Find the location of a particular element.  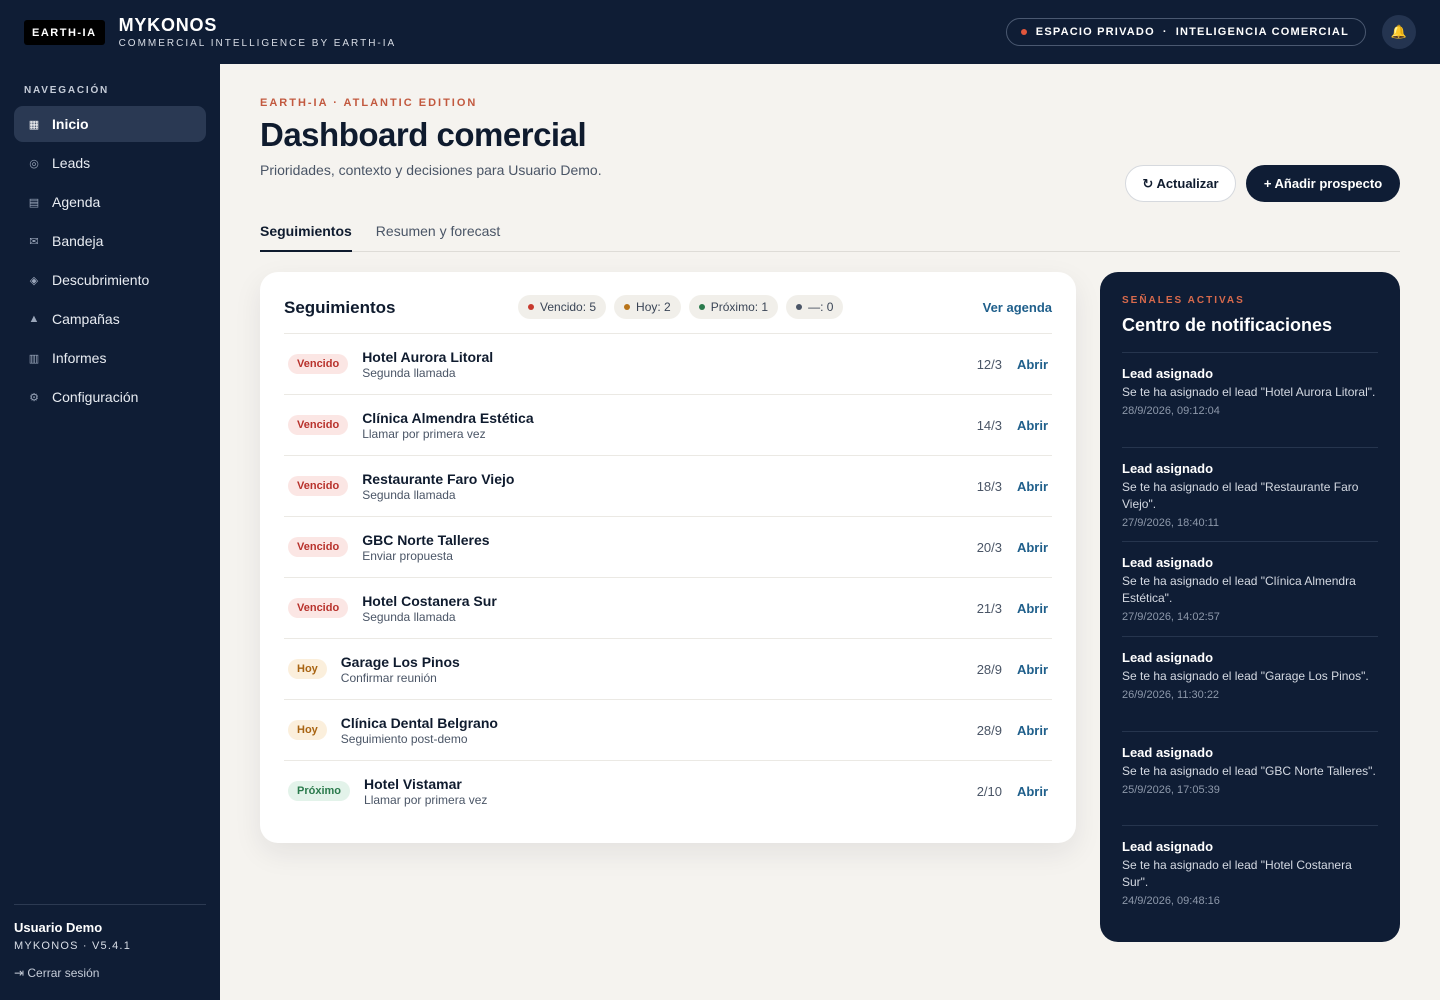

workspace-mode: INTELIGENCIA COMERCIAL is located at coordinates (1262, 32).